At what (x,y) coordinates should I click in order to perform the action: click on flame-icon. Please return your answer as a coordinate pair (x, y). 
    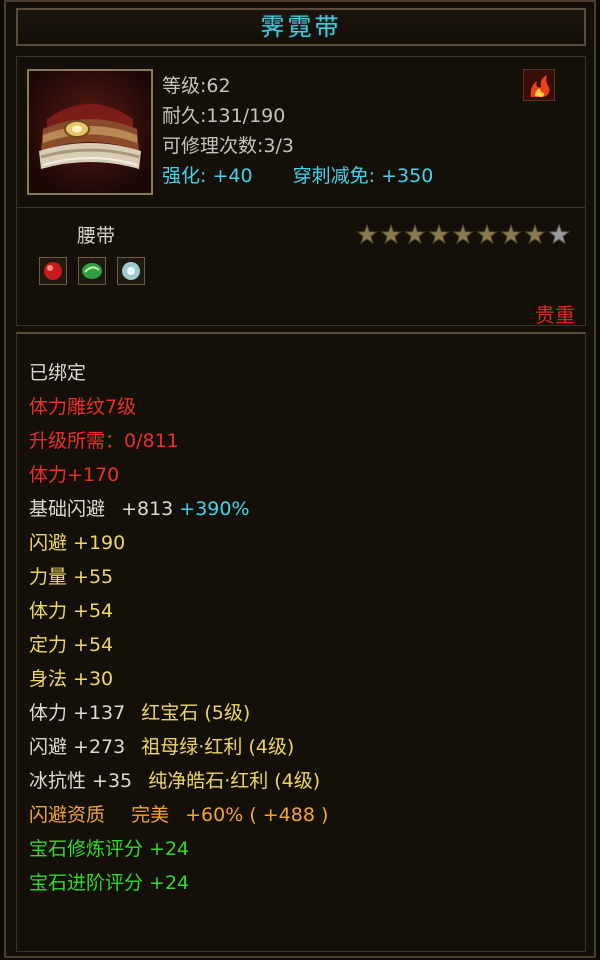
    Looking at the image, I should click on (539, 85).